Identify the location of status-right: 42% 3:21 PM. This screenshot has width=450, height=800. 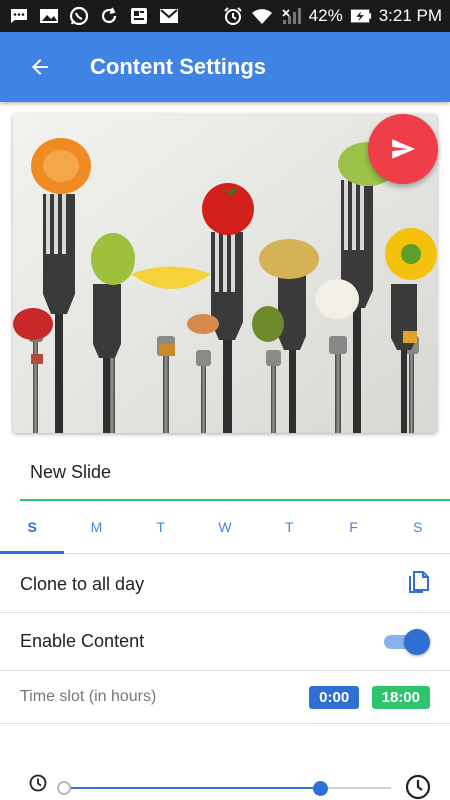
(332, 16).